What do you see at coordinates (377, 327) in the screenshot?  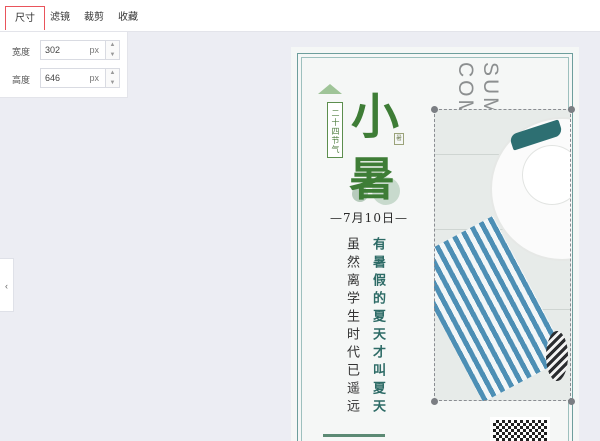 I see `poem-line-right: 有暑假的夏天才叫夏天` at bounding box center [377, 327].